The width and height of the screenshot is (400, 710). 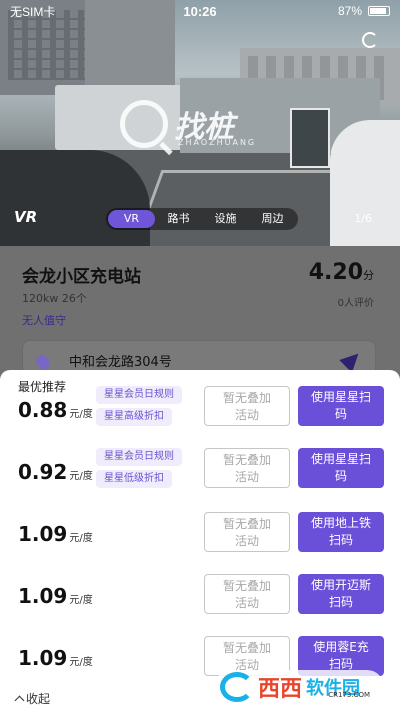 What do you see at coordinates (200, 413) in the screenshot?
I see `price-row: 0.88 元/度 星星会员日规则 星星高级折扣 暂无叠加活动 使用星星扫码` at bounding box center [200, 413].